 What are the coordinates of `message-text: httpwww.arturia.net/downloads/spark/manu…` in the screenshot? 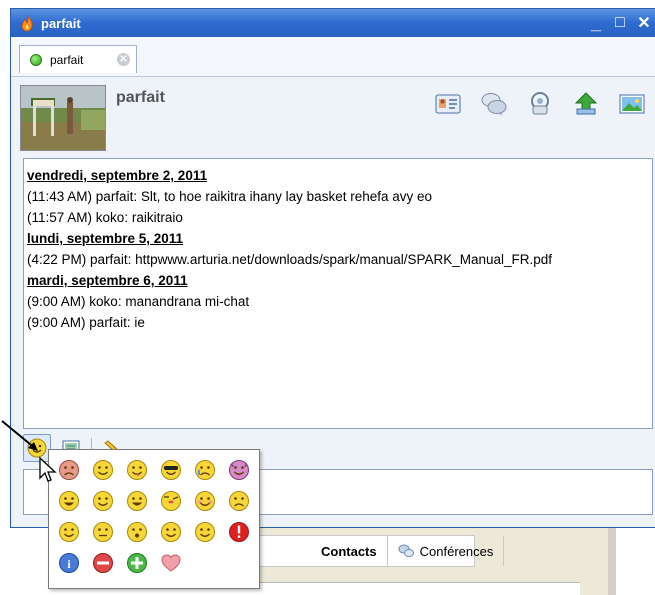 It's located at (344, 259).